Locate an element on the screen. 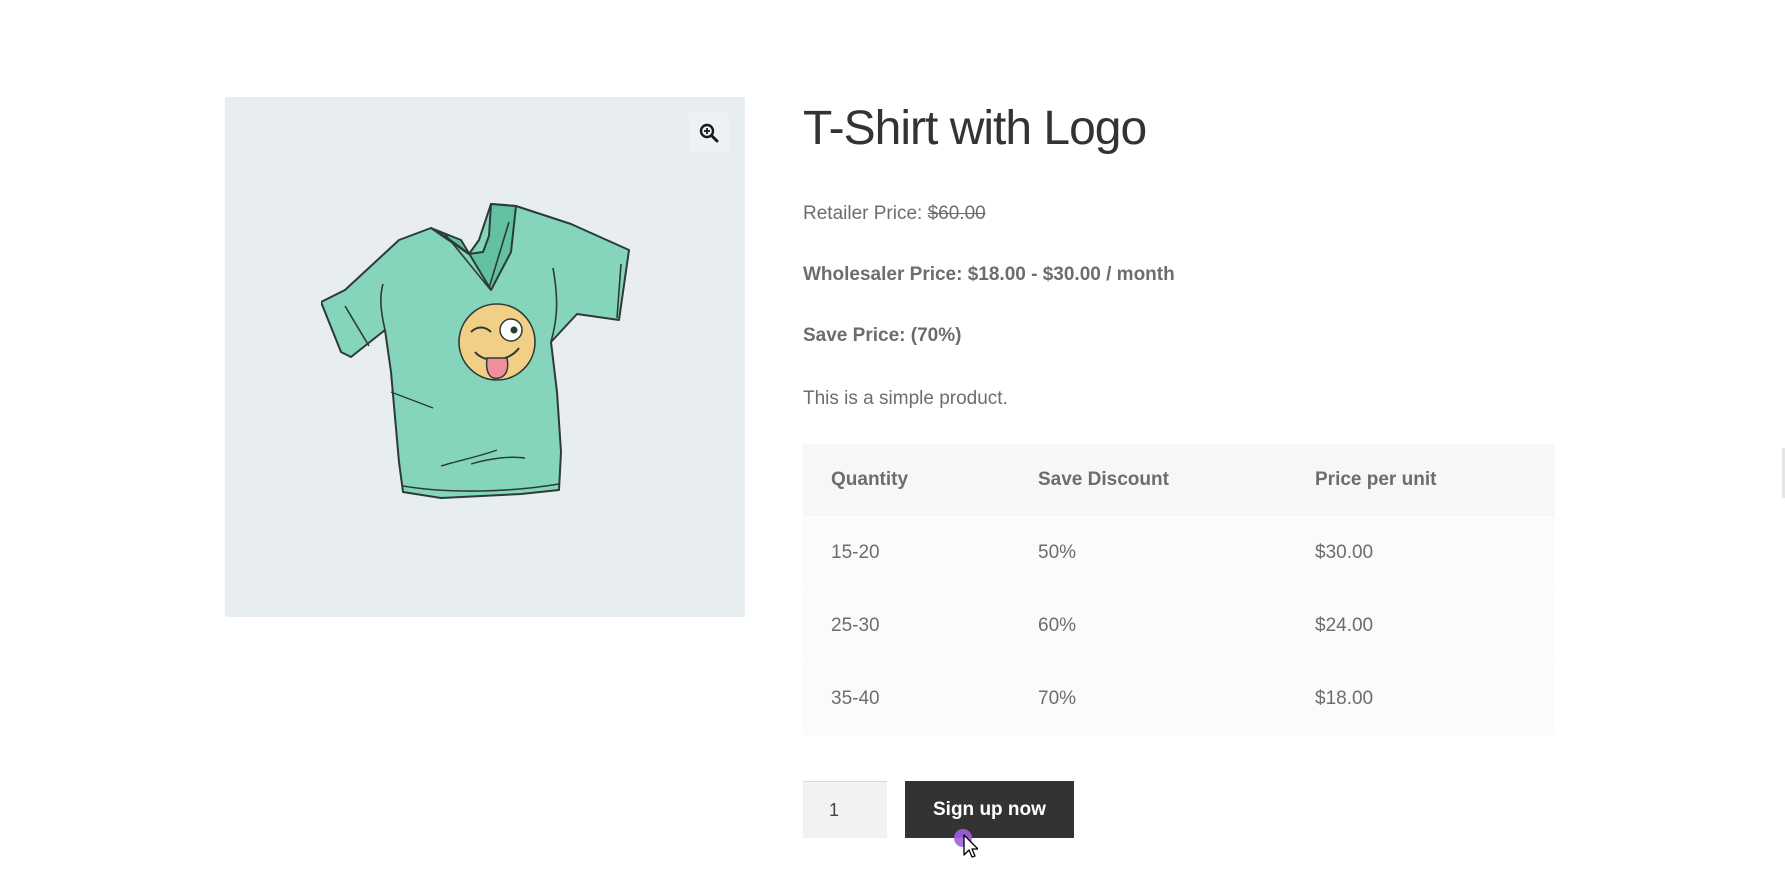 This screenshot has width=1785, height=890. table-header-row: Quantity Save Discount Price per unit is located at coordinates (1179, 480).